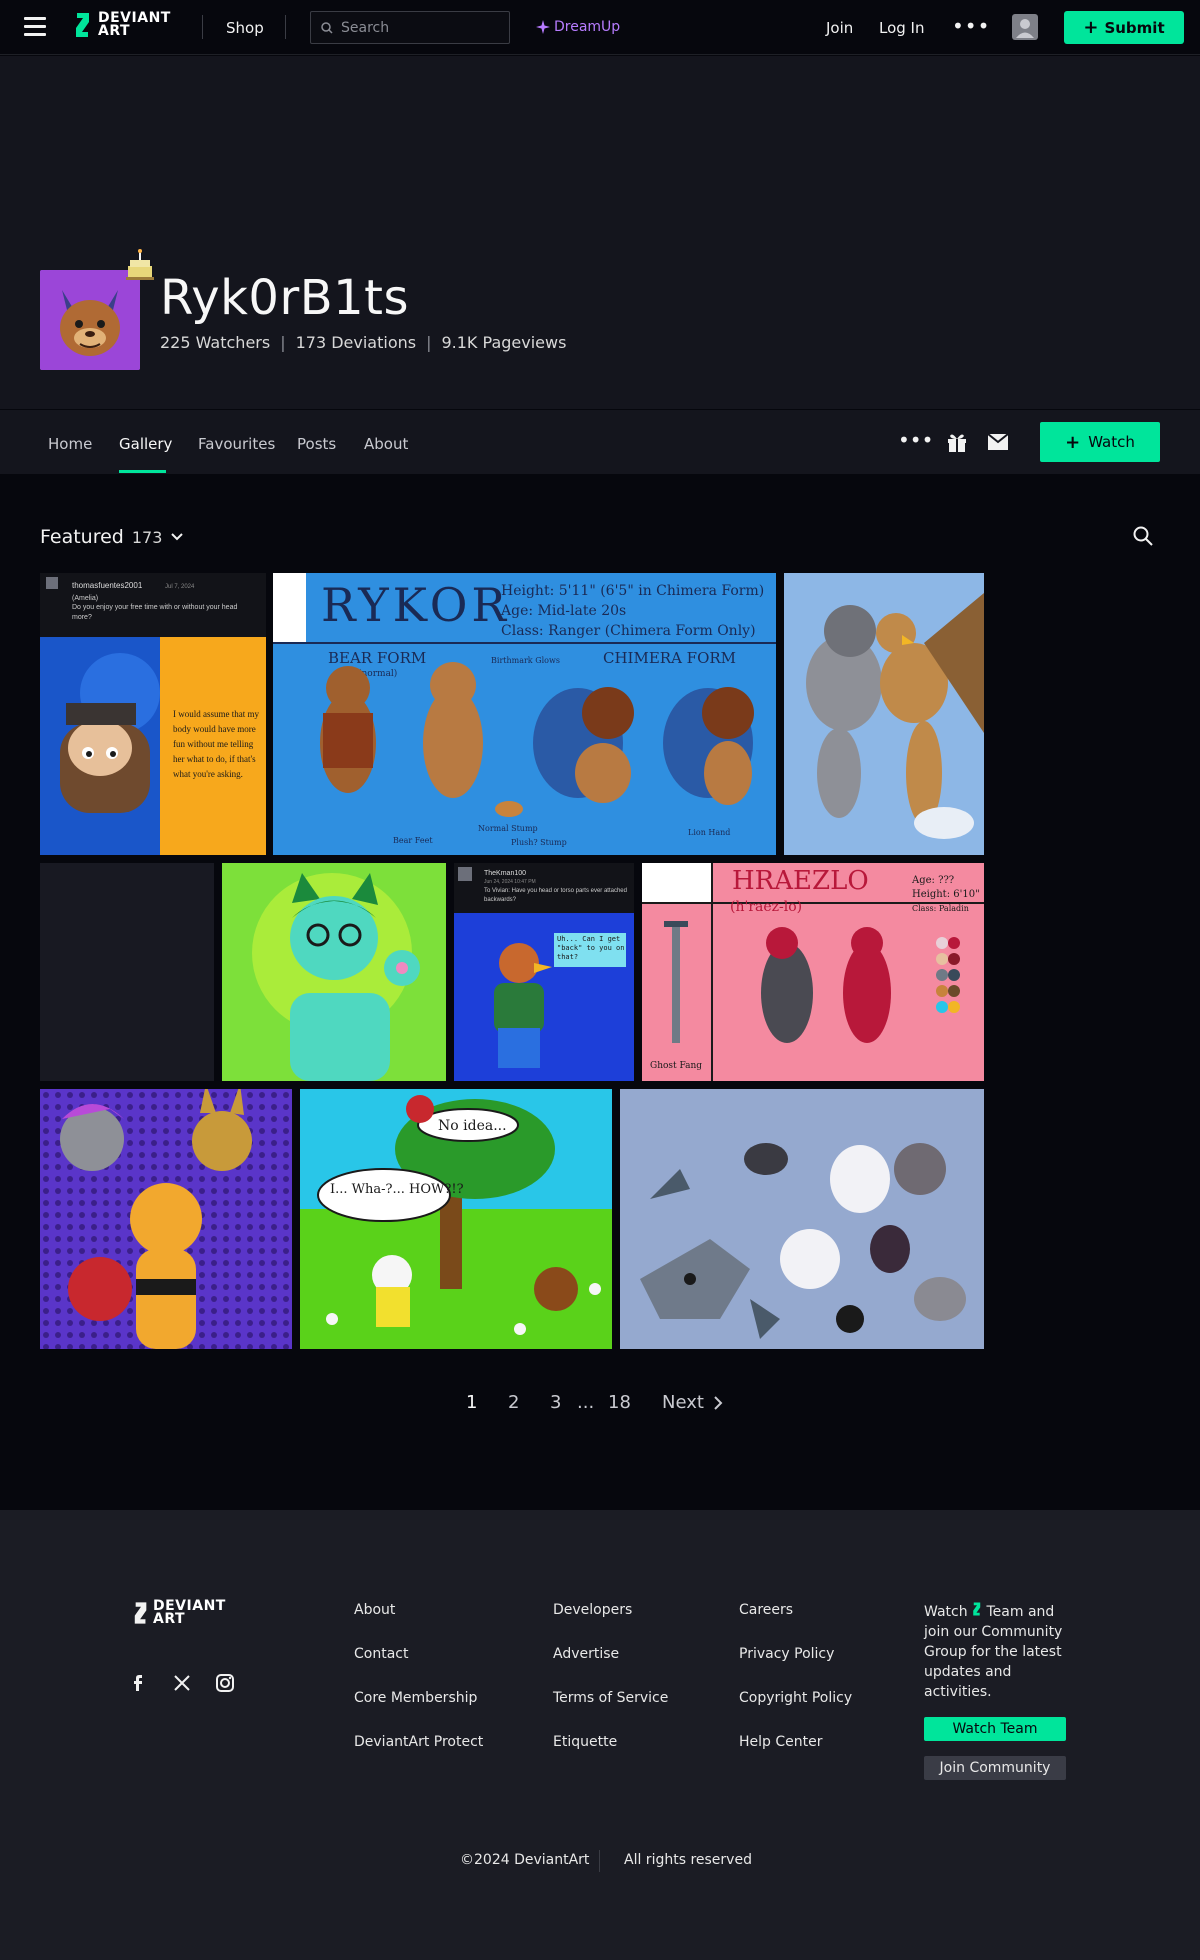 This screenshot has width=1200, height=1960. Describe the element at coordinates (35, 27) in the screenshot. I see `hamburger-icon` at that location.